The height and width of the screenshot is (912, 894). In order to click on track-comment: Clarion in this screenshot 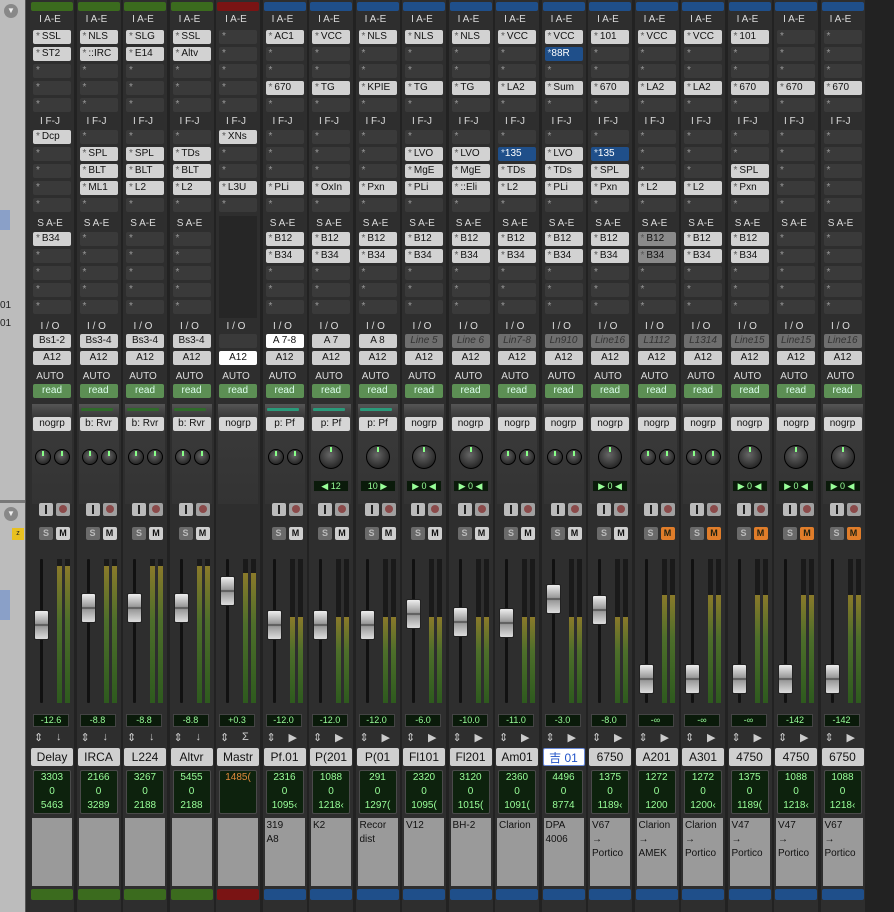, I will do `click(517, 852)`.